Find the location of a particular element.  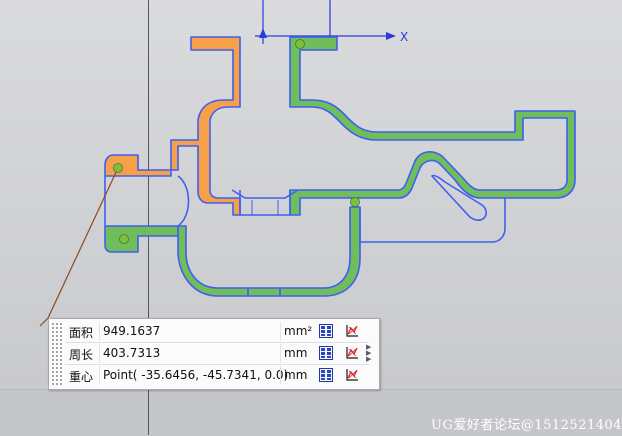

measure-value: 949.1637 is located at coordinates (132, 331).